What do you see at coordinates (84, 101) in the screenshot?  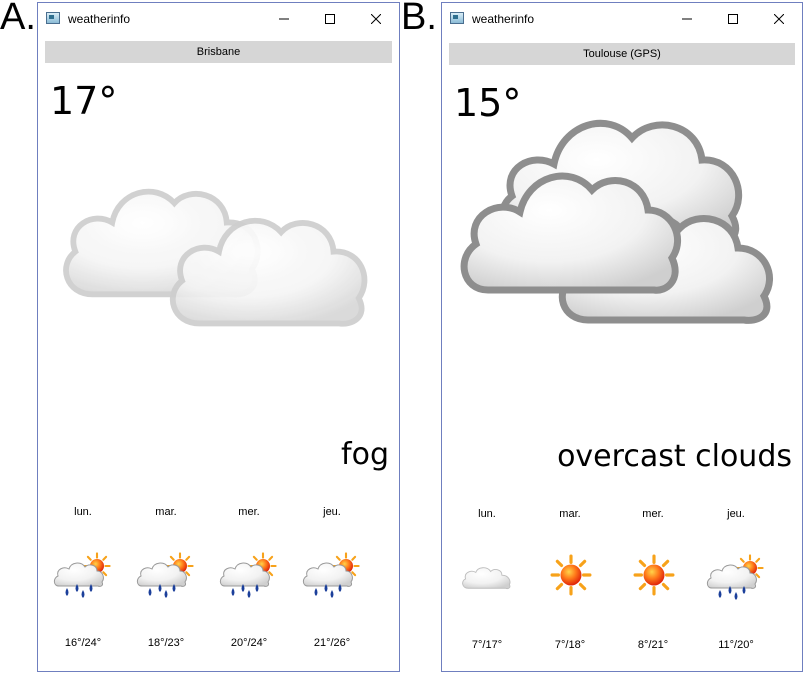 I see `current-temperature: 17°` at bounding box center [84, 101].